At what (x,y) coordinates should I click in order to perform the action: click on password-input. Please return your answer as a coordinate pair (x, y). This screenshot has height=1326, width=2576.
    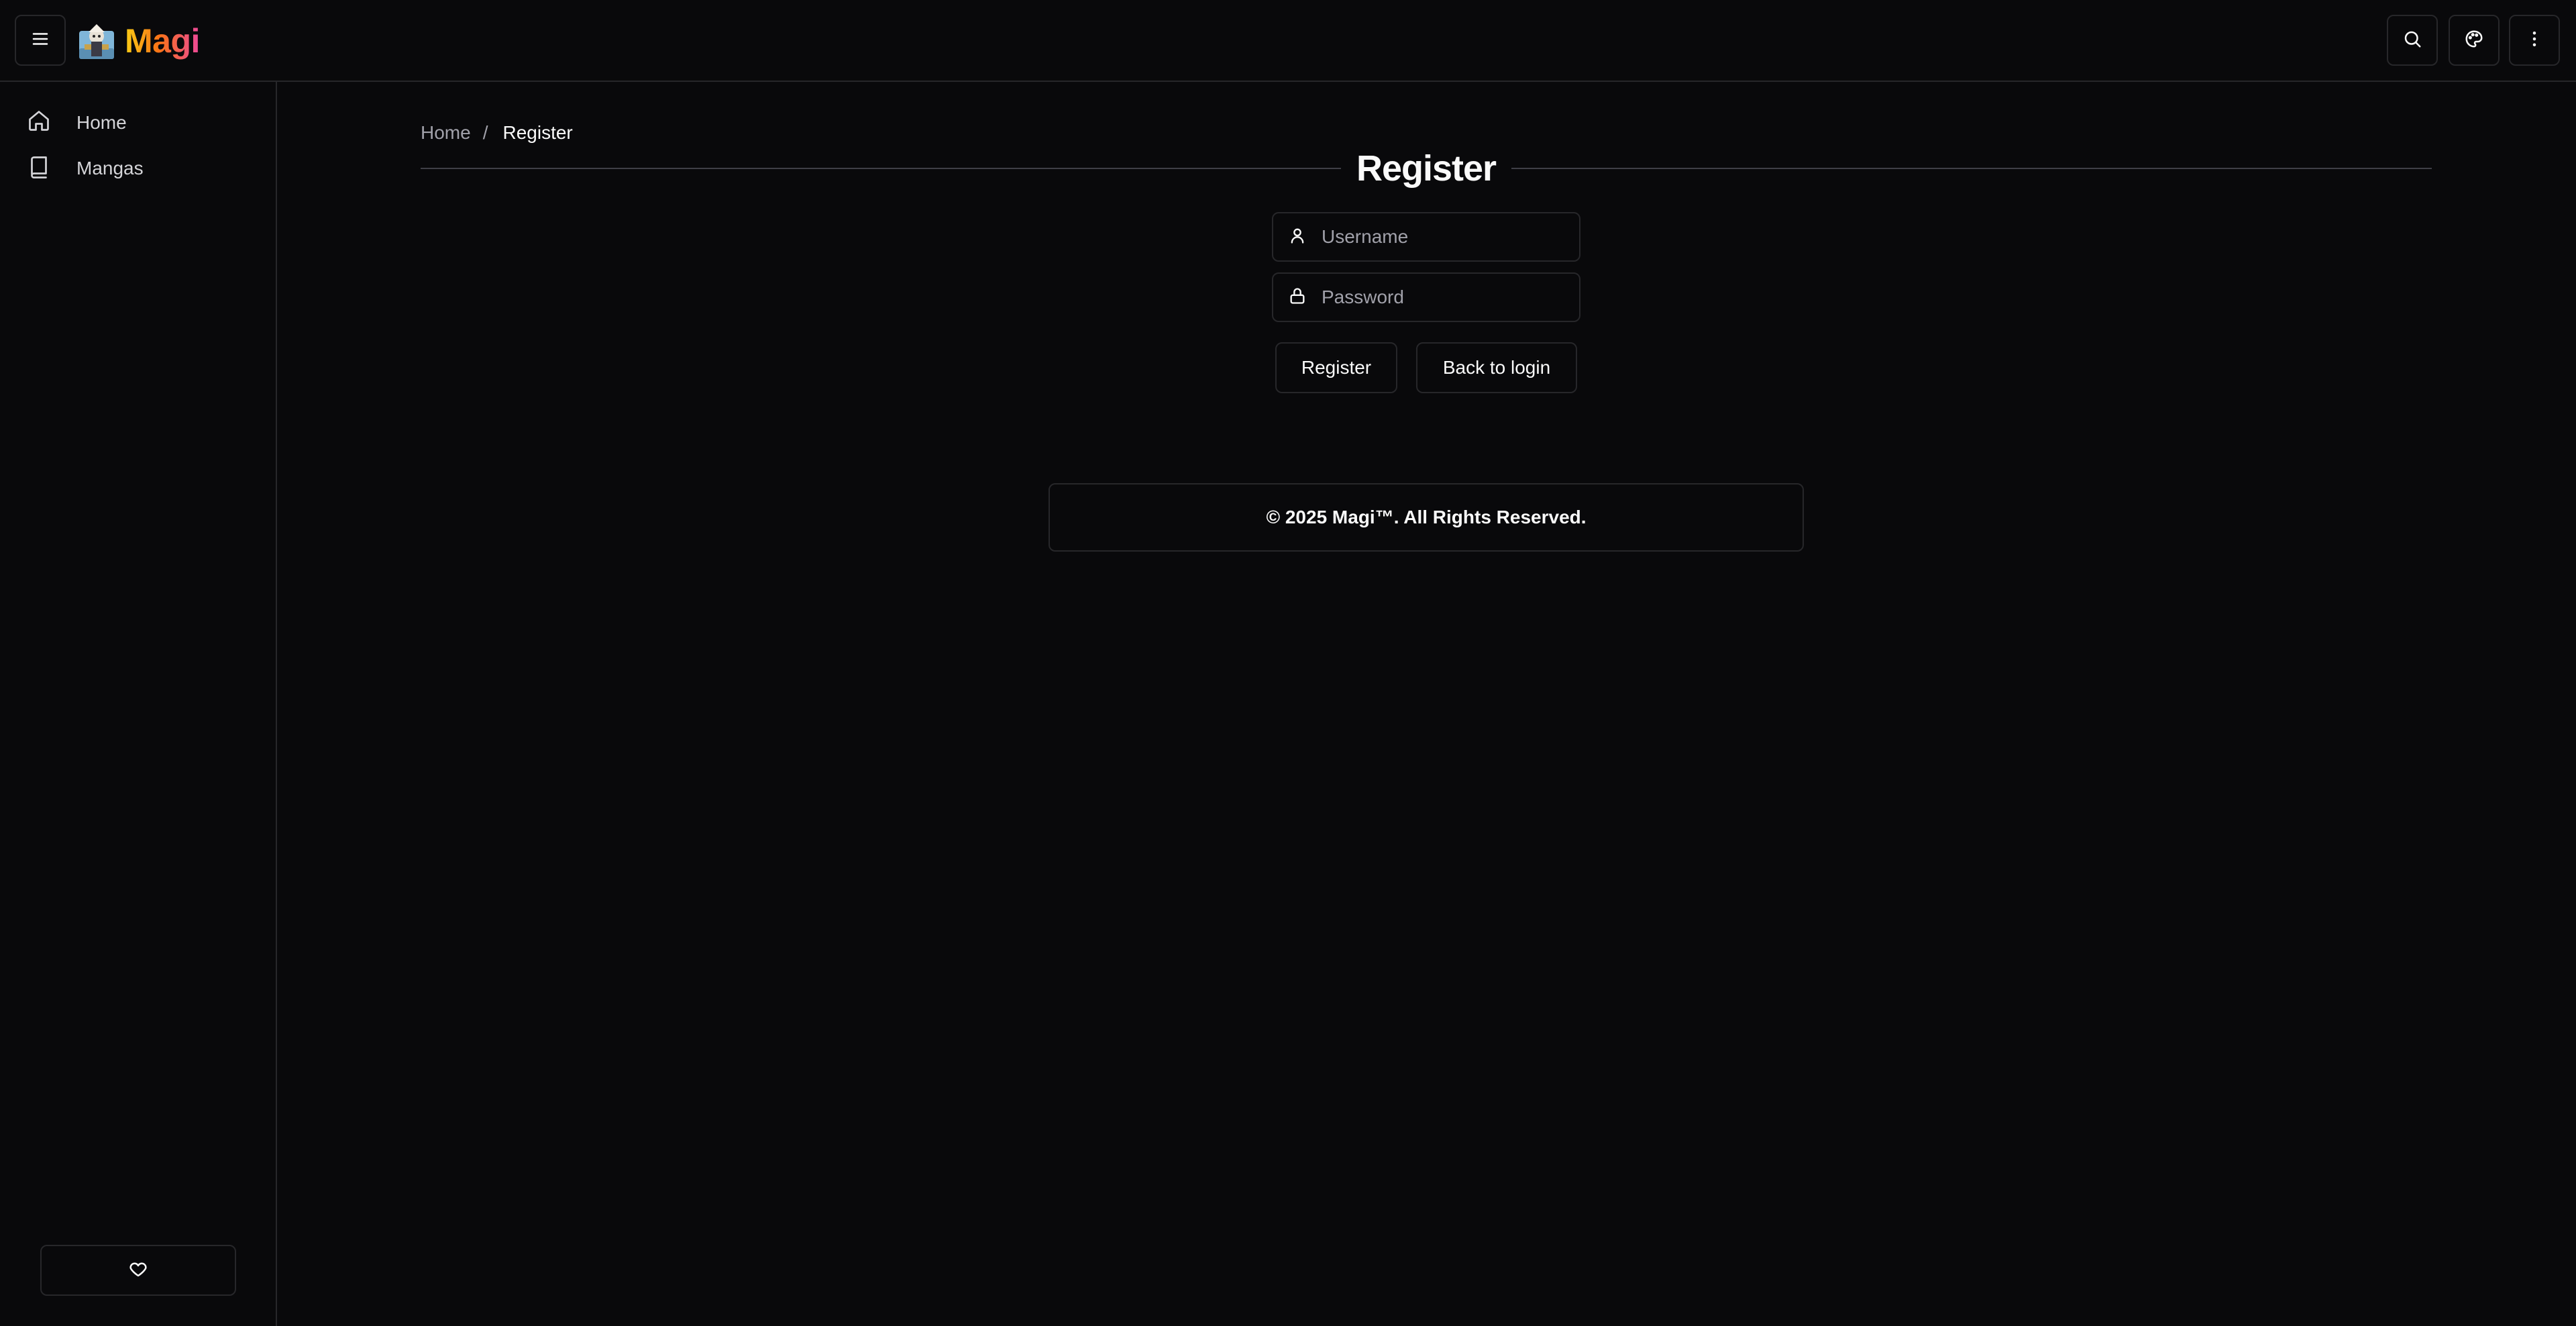
    Looking at the image, I should click on (1442, 297).